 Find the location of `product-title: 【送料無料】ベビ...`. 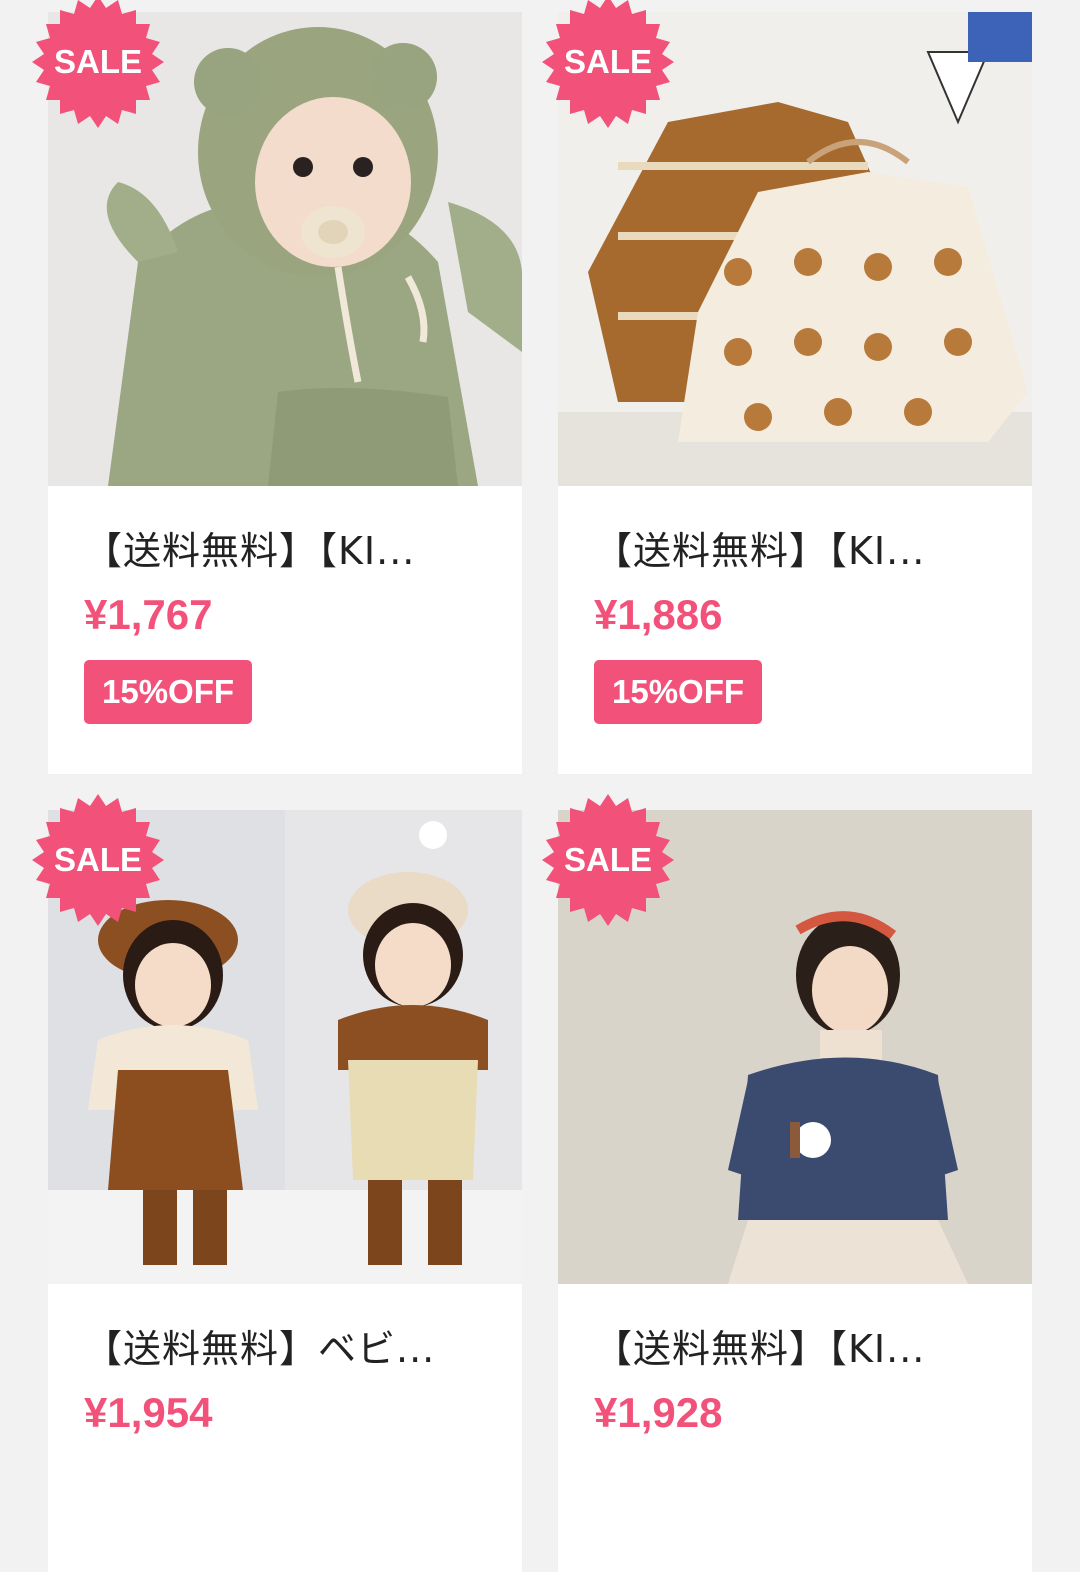

product-title: 【送料無料】ベビ... is located at coordinates (285, 1349).